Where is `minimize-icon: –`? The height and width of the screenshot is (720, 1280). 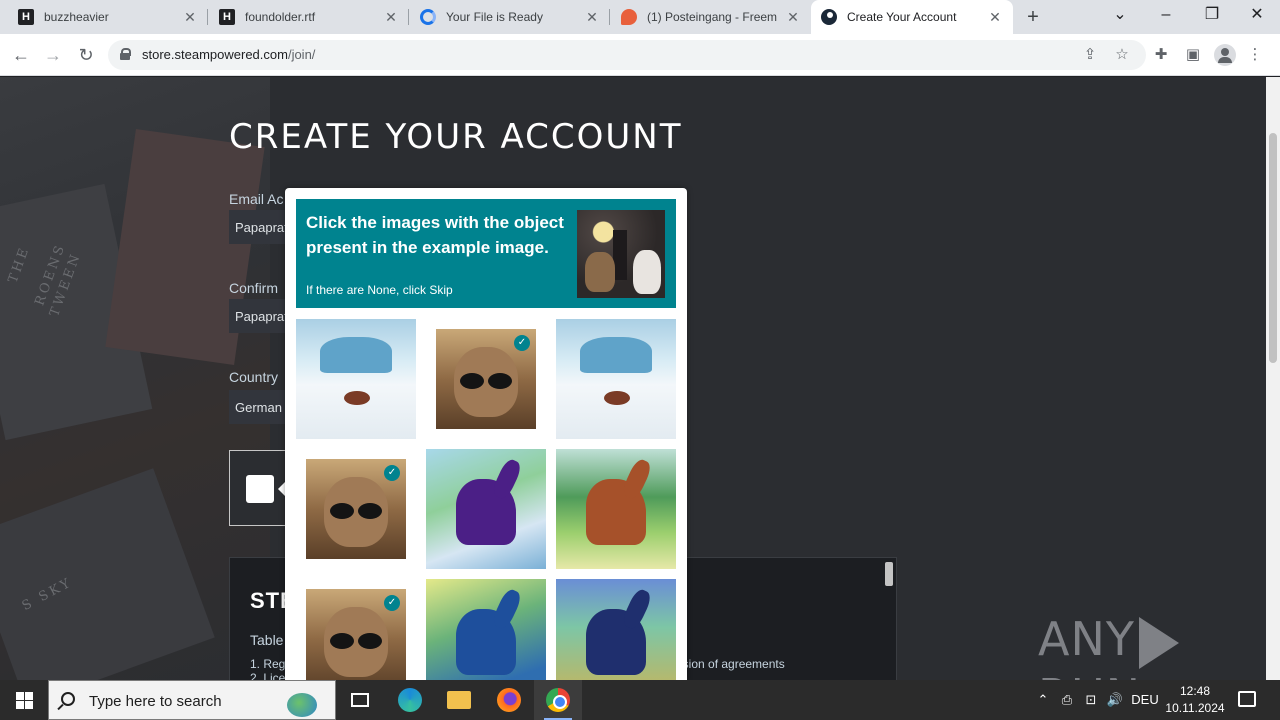 minimize-icon: – is located at coordinates (1166, 17).